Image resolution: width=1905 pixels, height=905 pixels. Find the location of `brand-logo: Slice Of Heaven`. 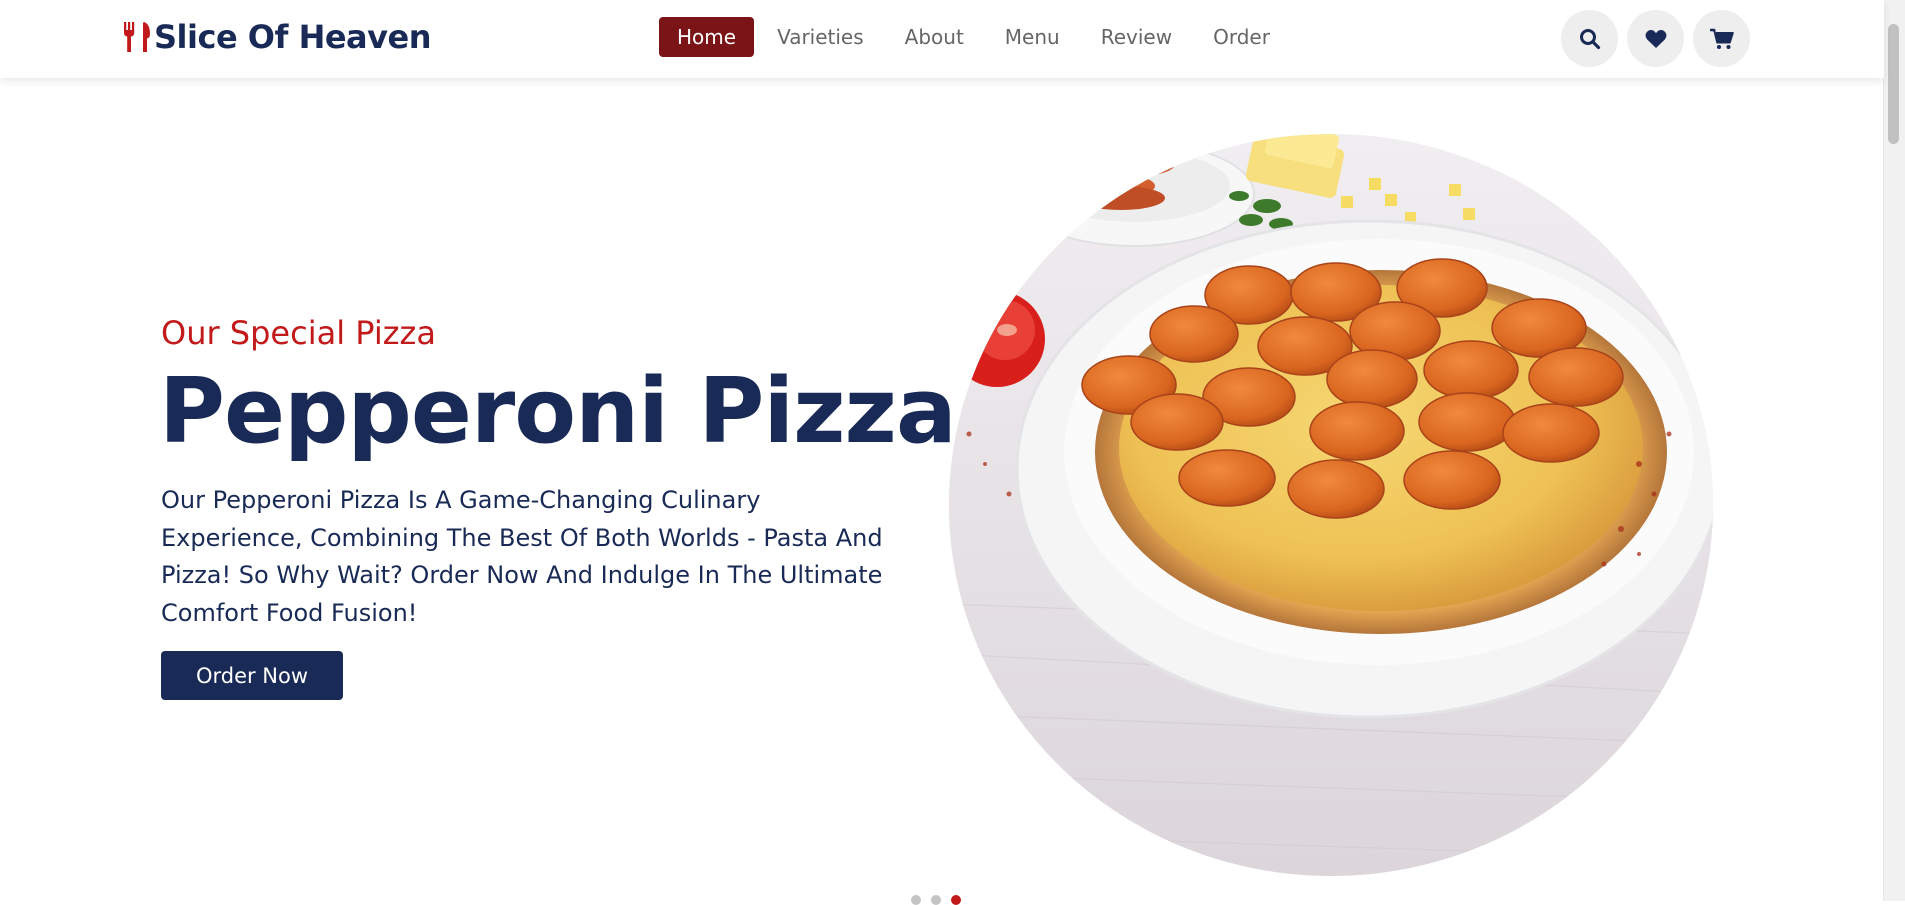

brand-logo: Slice Of Heaven is located at coordinates (276, 37).